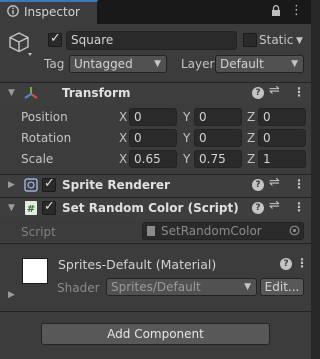 This screenshot has height=359, width=320. Describe the element at coordinates (153, 138) in the screenshot. I see `rotation-x-field: 0` at that location.